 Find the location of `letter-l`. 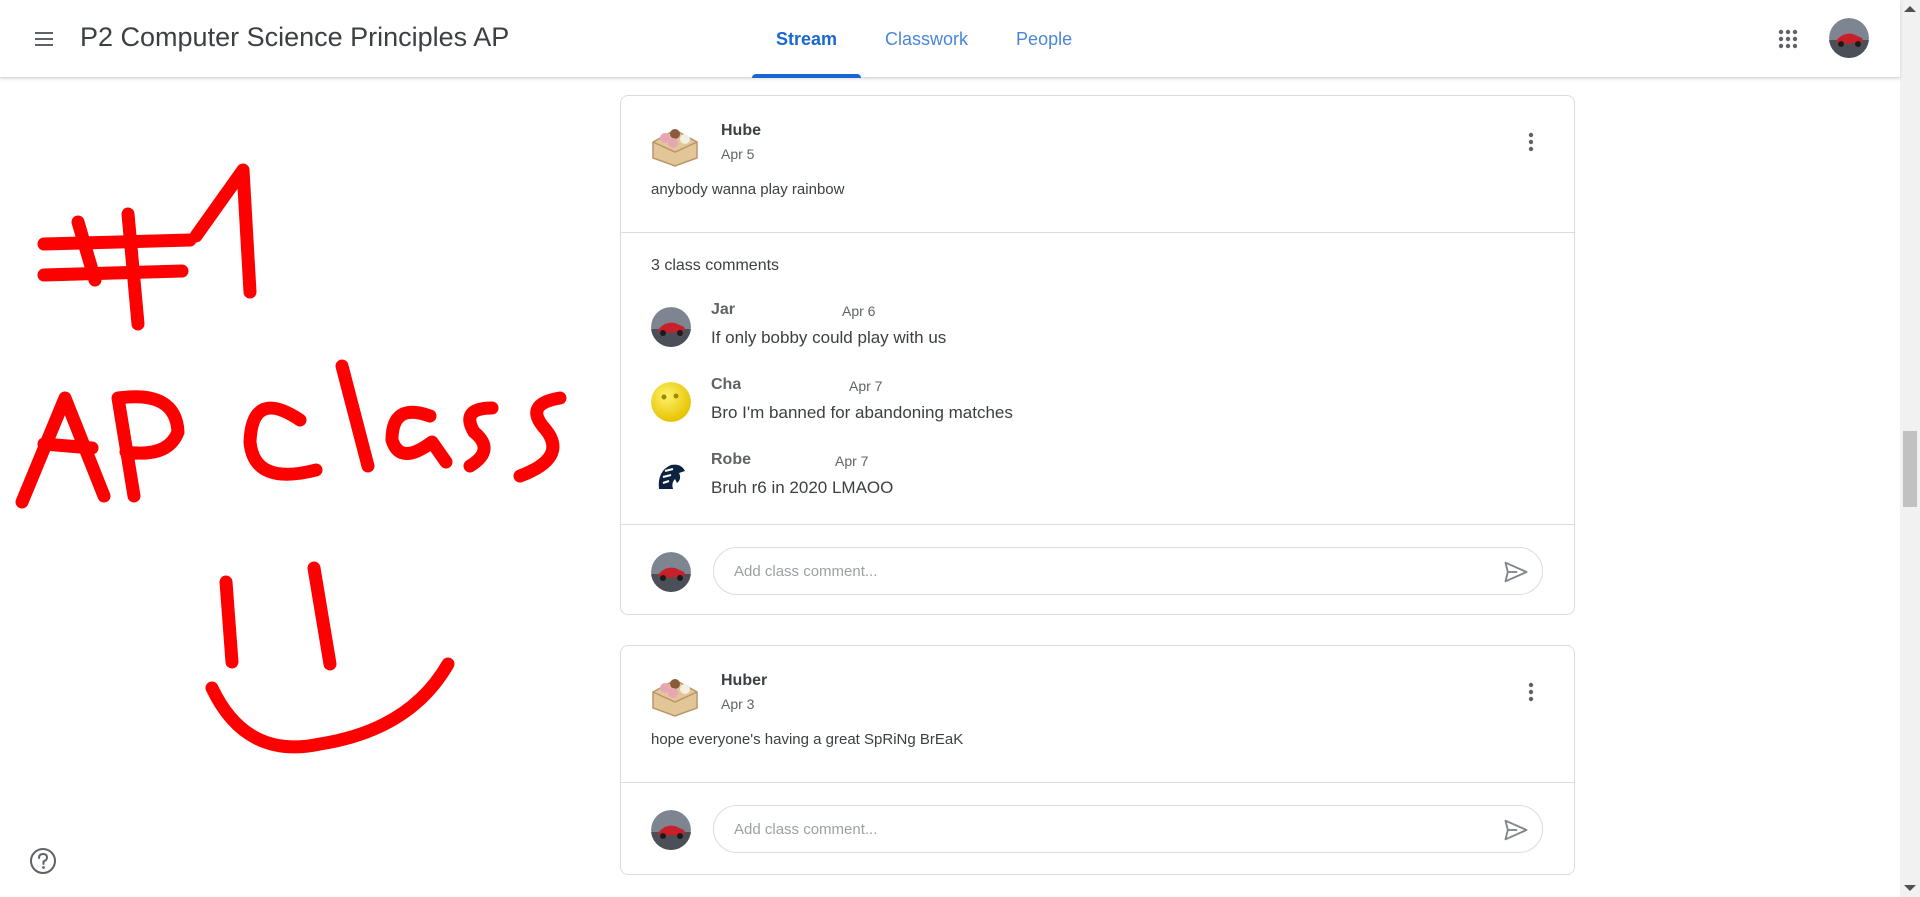

letter-l is located at coordinates (355, 416).